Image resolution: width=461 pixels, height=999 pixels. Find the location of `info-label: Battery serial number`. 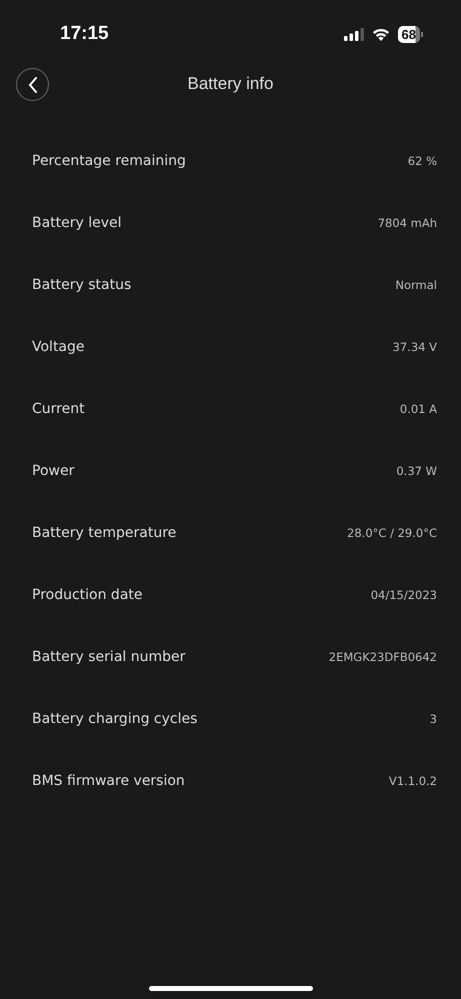

info-label: Battery serial number is located at coordinates (109, 656).